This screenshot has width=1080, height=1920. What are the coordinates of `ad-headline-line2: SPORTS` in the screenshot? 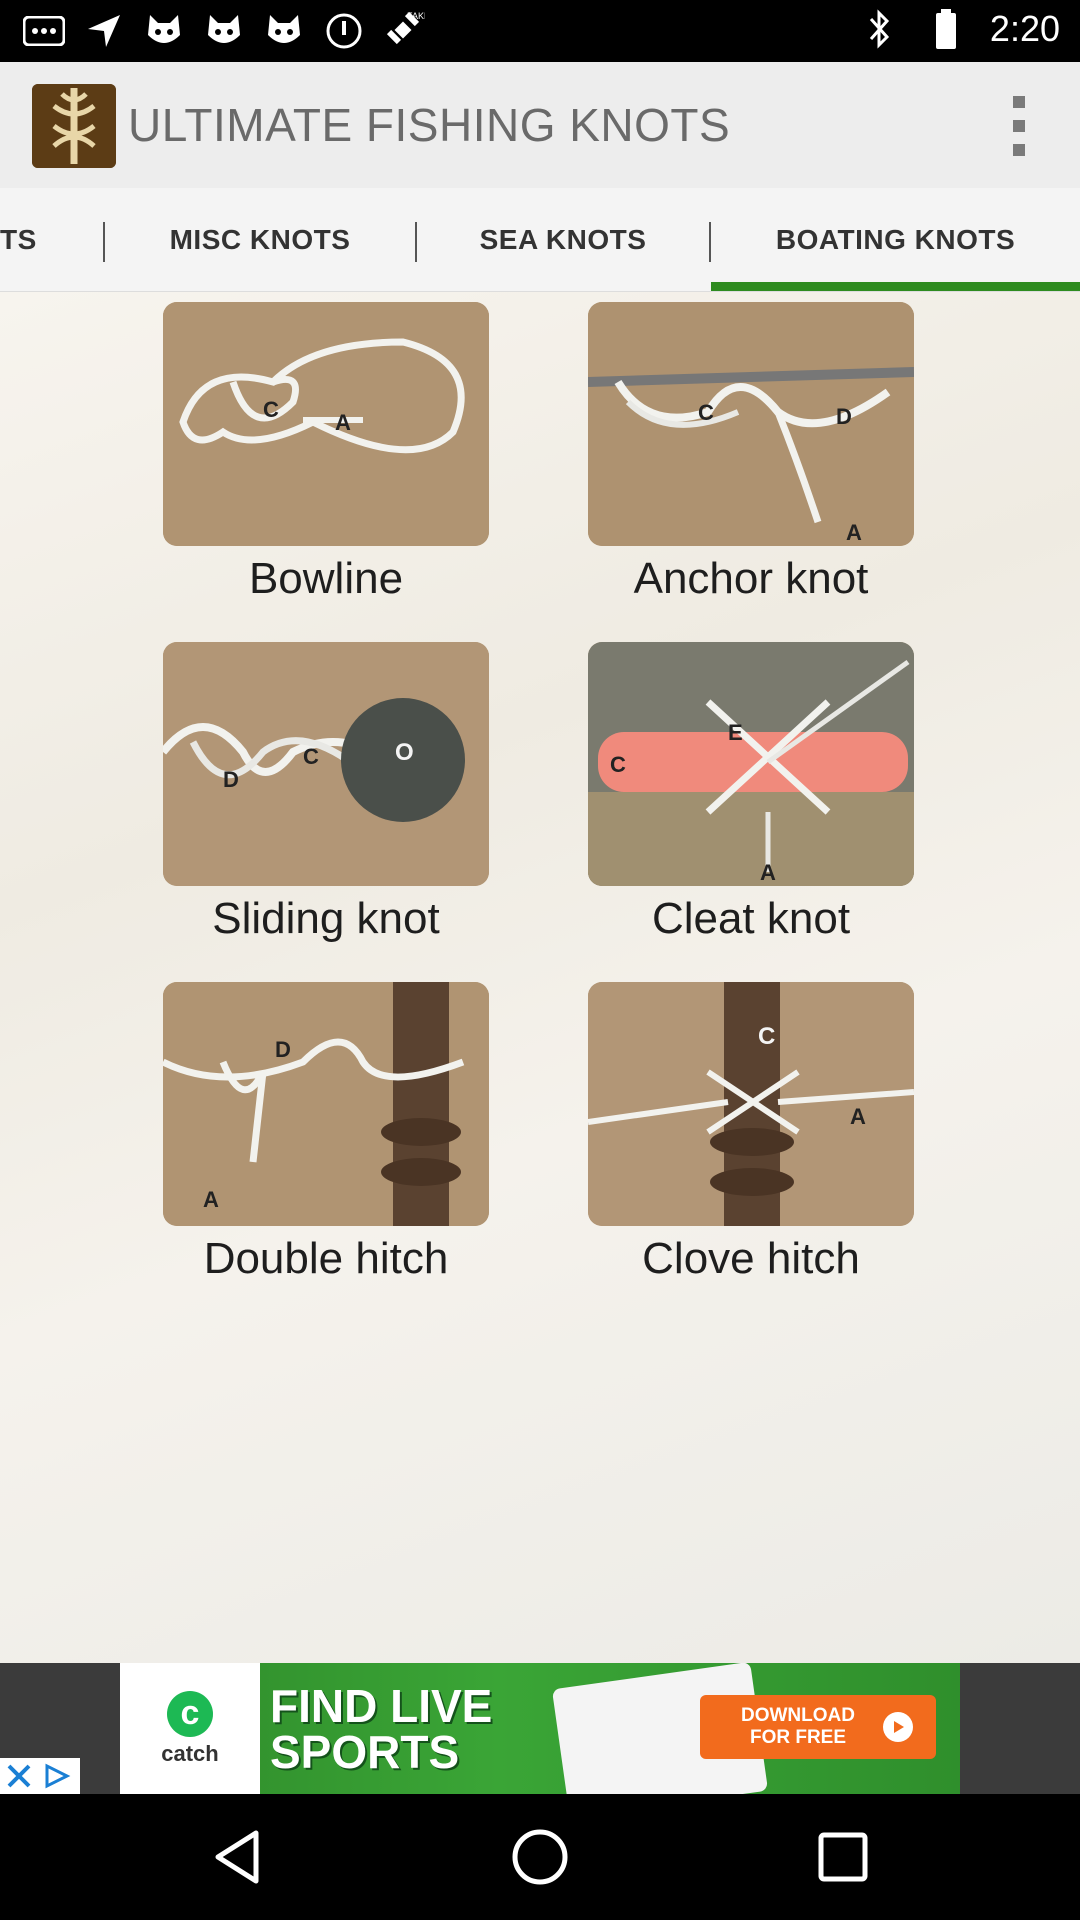 It's located at (365, 1752).